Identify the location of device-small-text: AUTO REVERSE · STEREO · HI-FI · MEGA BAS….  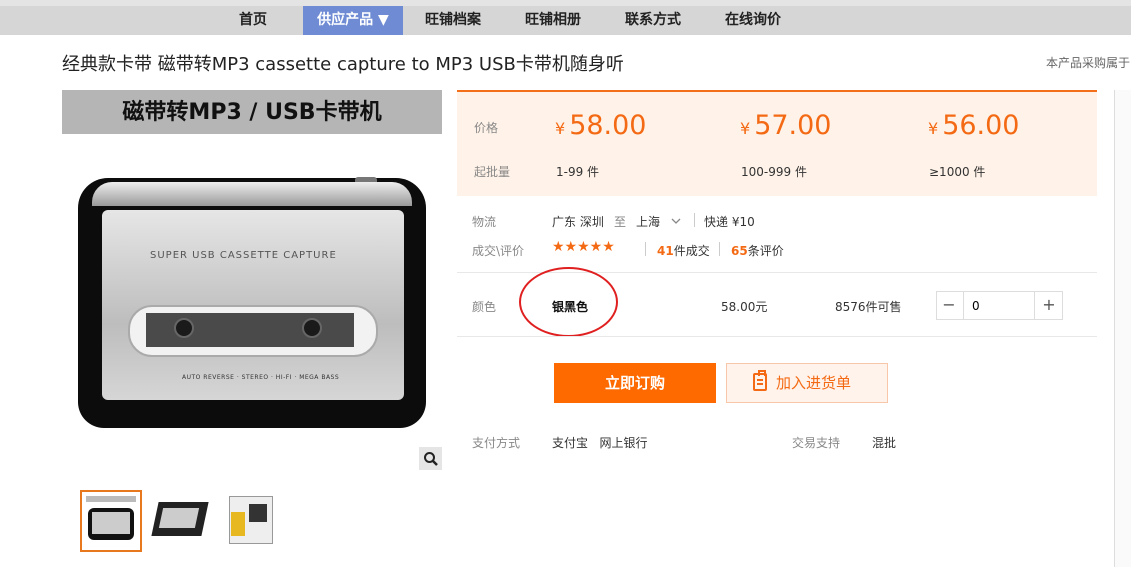
(261, 377).